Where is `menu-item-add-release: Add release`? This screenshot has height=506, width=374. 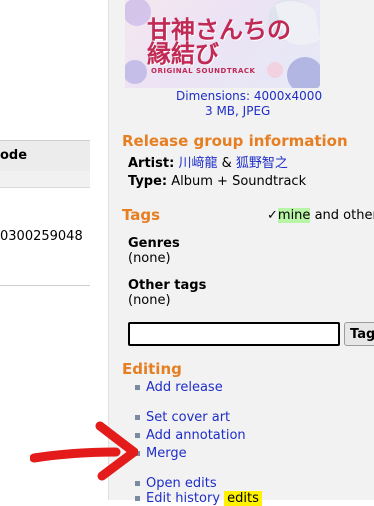
menu-item-add-release: Add release is located at coordinates (179, 387).